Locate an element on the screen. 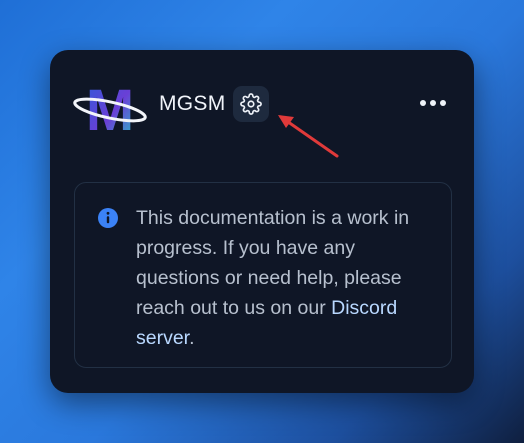  settings-button is located at coordinates (251, 104).